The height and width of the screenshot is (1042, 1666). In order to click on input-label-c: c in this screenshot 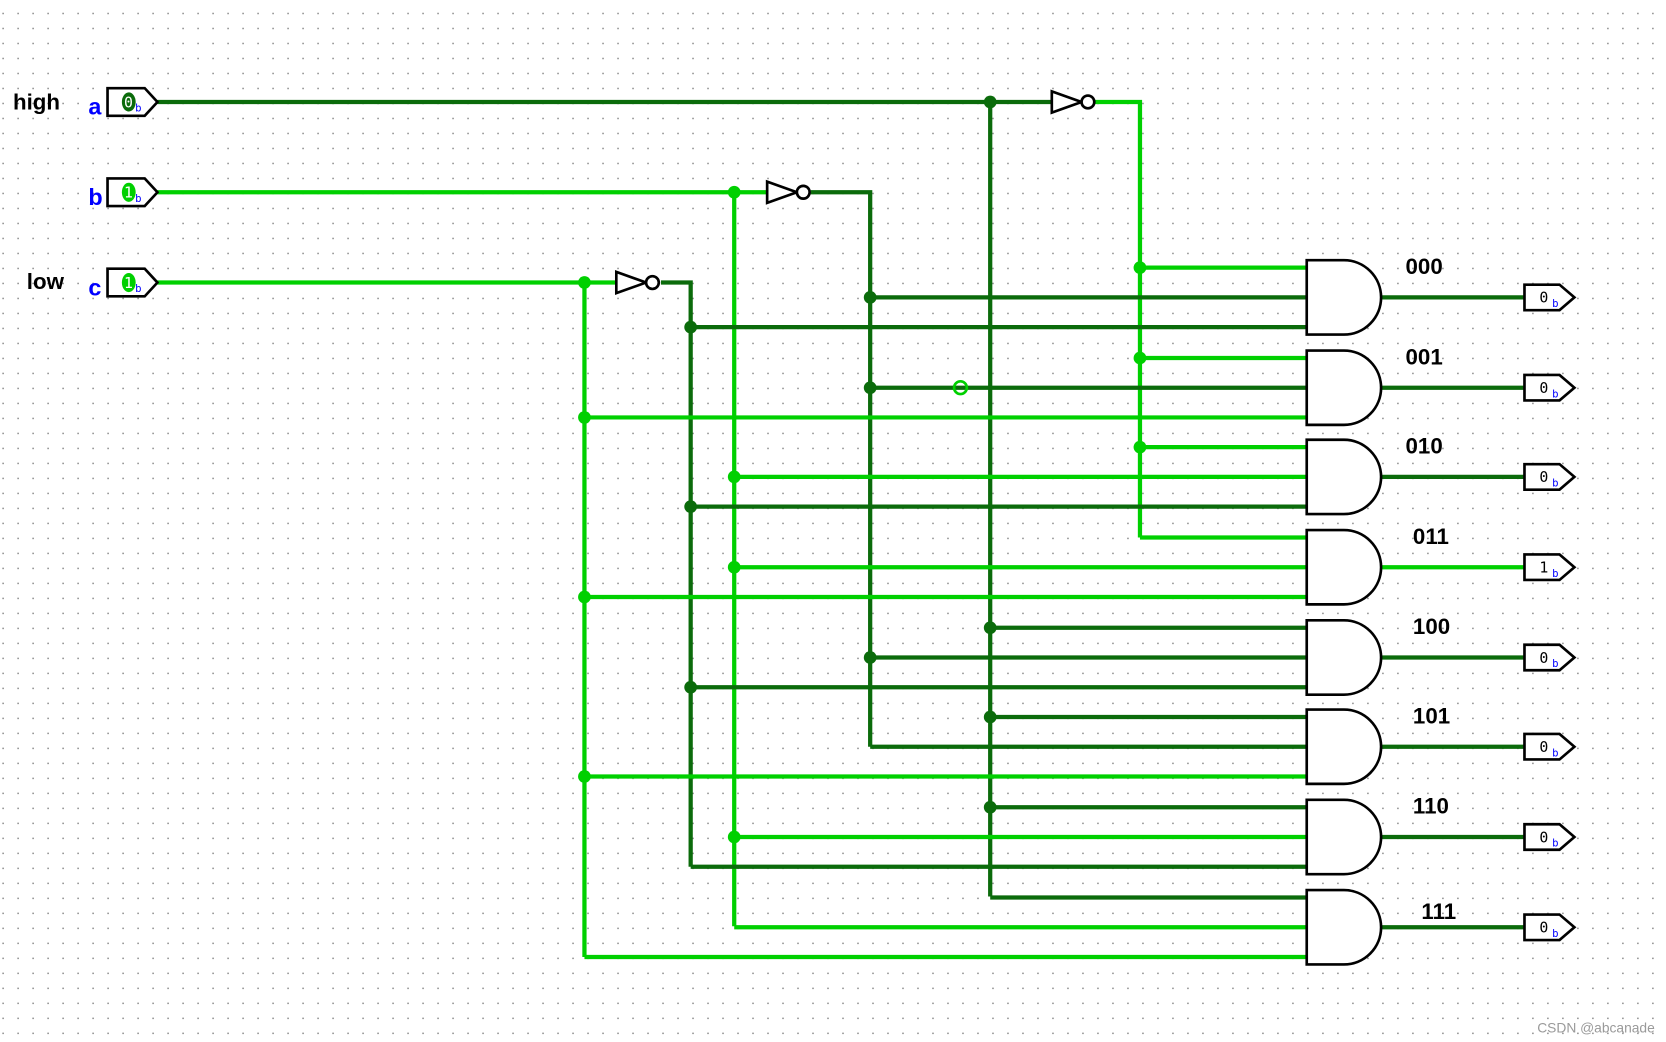, I will do `click(94, 287)`.